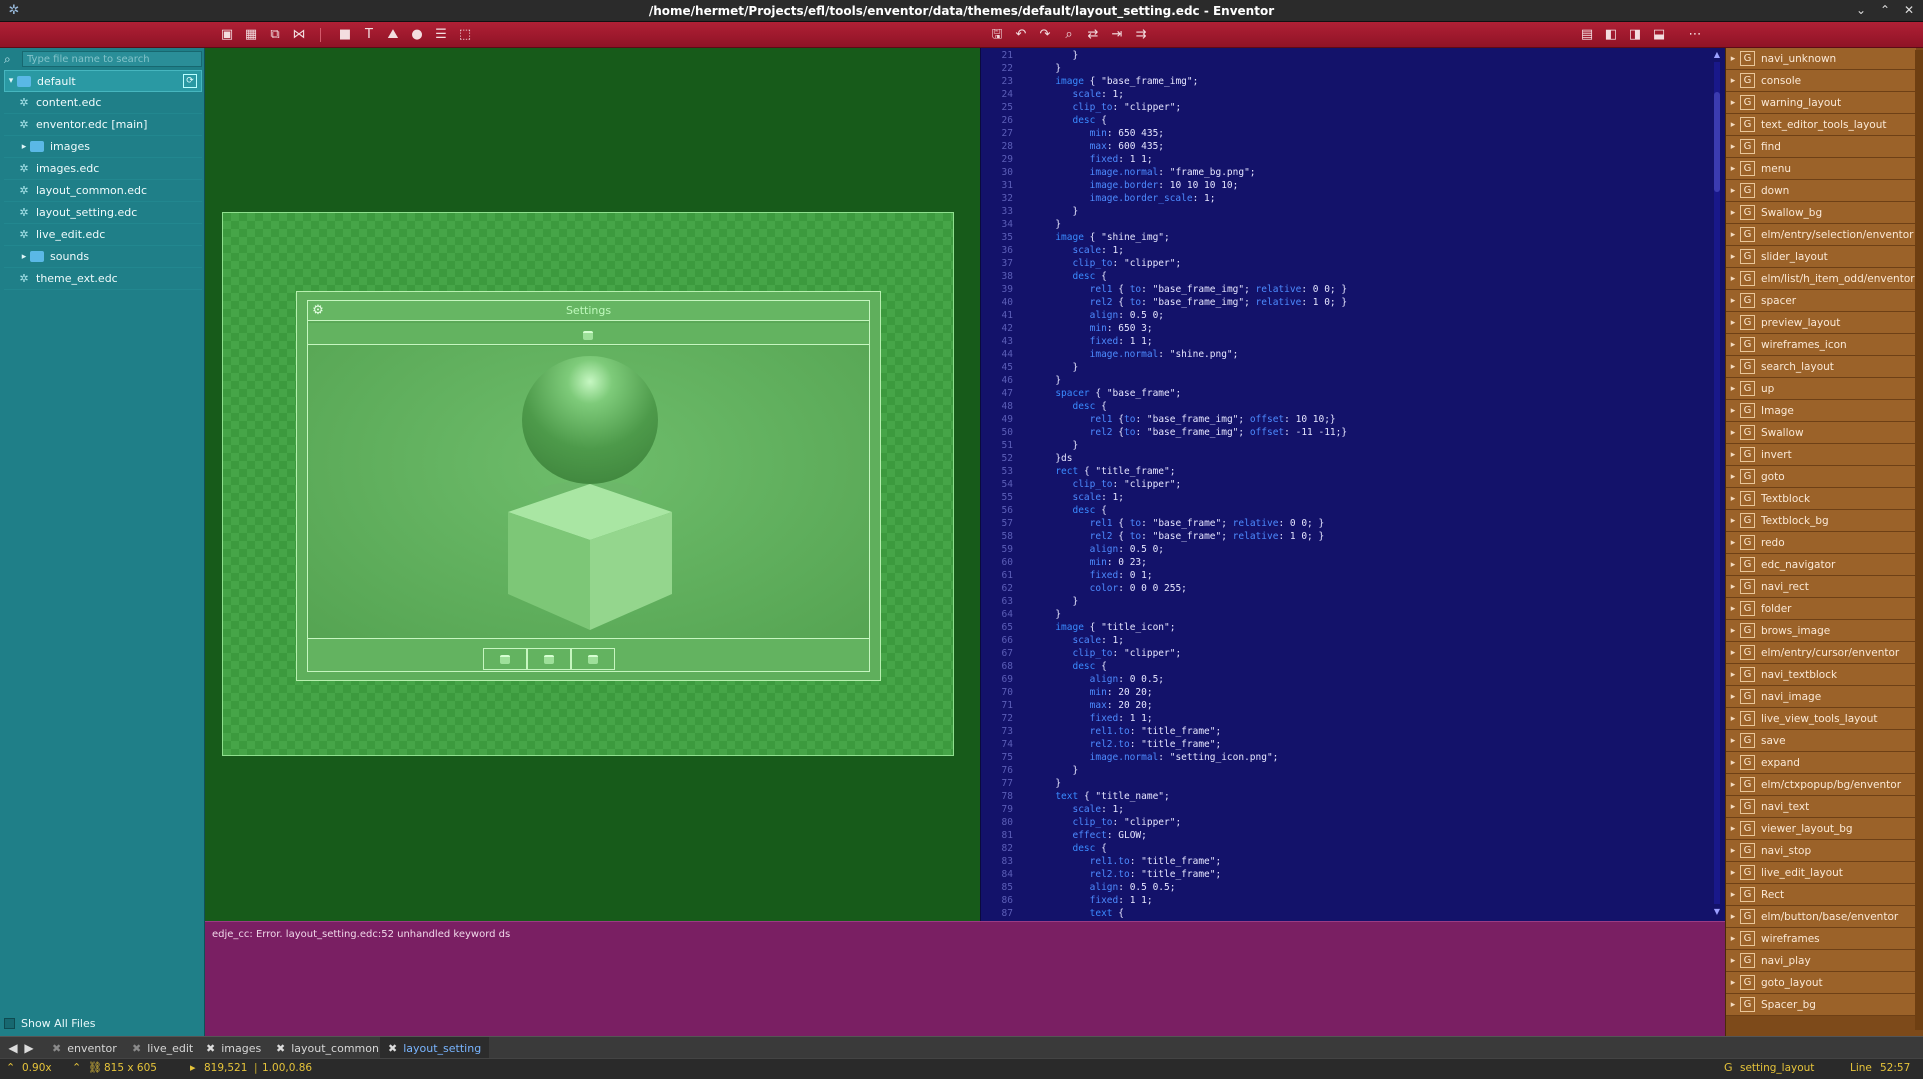  I want to click on code-line: 67 clip_to: "clipper";, so click(1081, 653).